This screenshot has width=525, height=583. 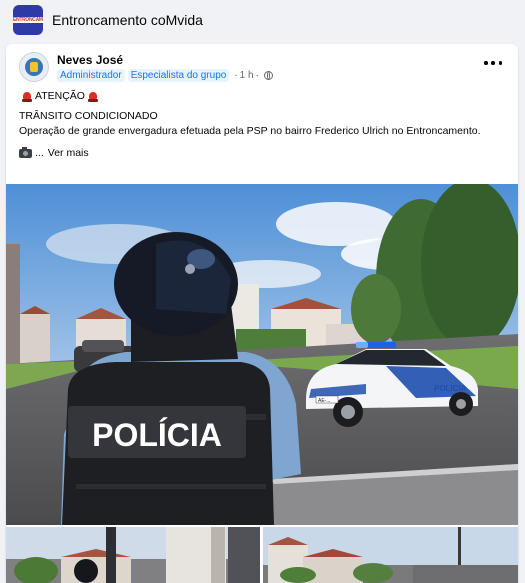 What do you see at coordinates (486, 63) in the screenshot?
I see `ellipsis-icon` at bounding box center [486, 63].